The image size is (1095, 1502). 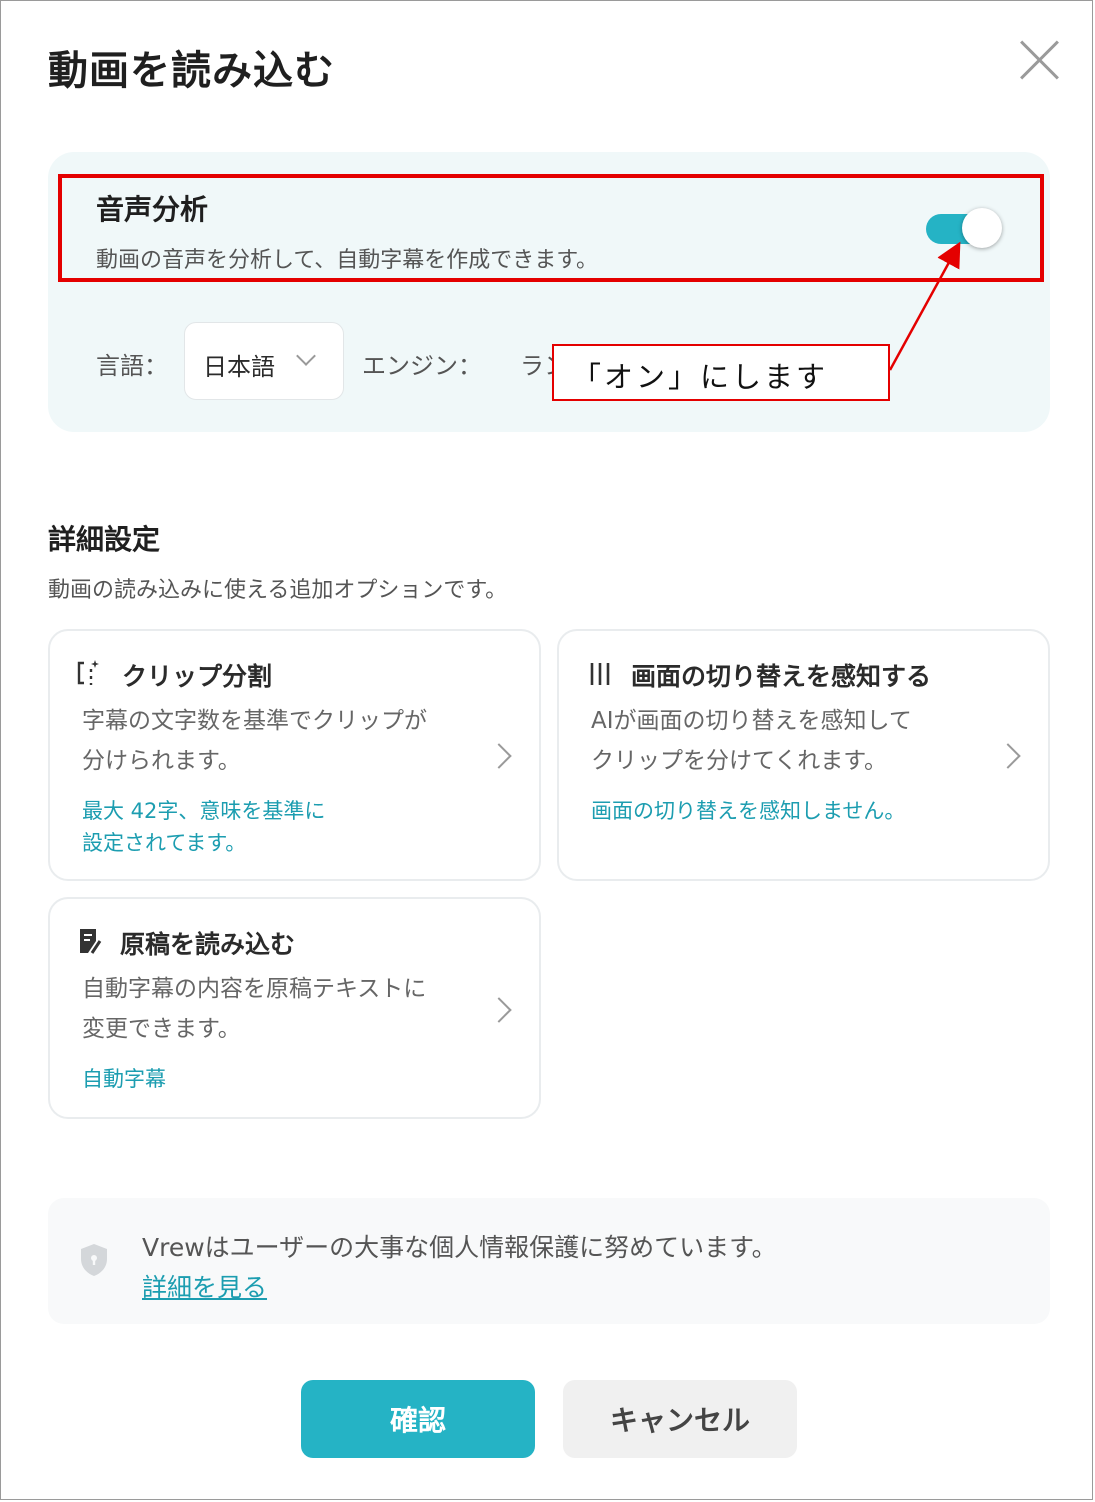 I want to click on advanced-settings-description: 動画の読み込みに使える追加オプションです。, so click(x=278, y=590).